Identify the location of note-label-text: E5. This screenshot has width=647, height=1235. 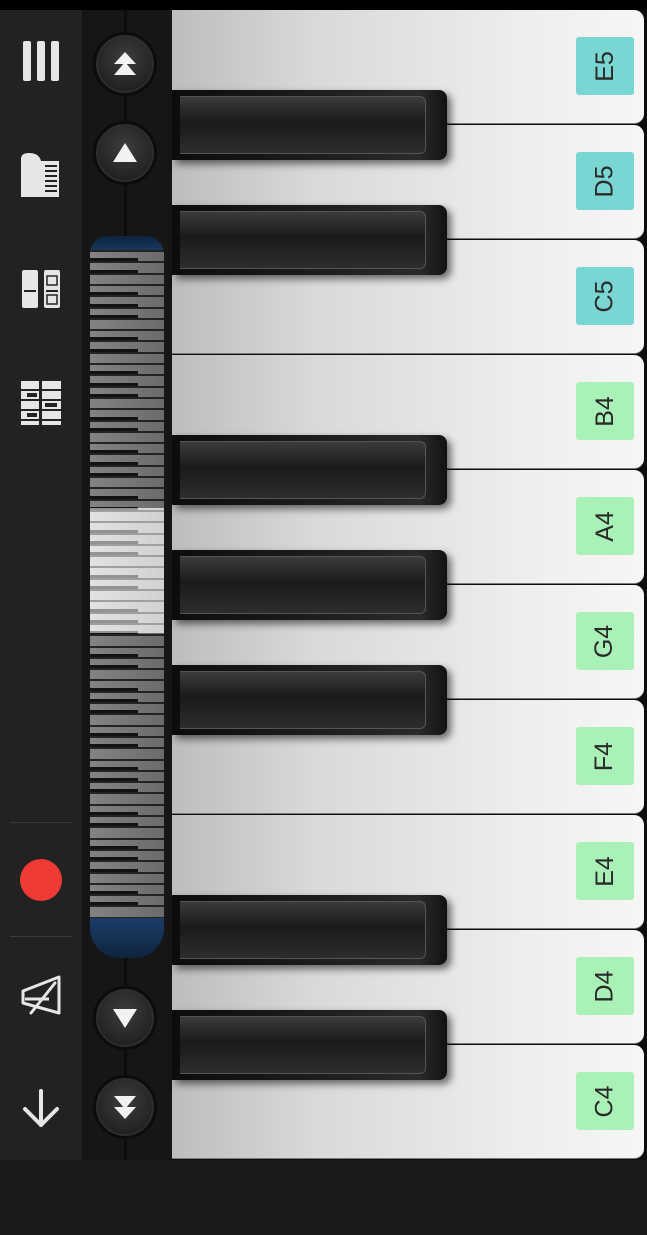
(604, 66).